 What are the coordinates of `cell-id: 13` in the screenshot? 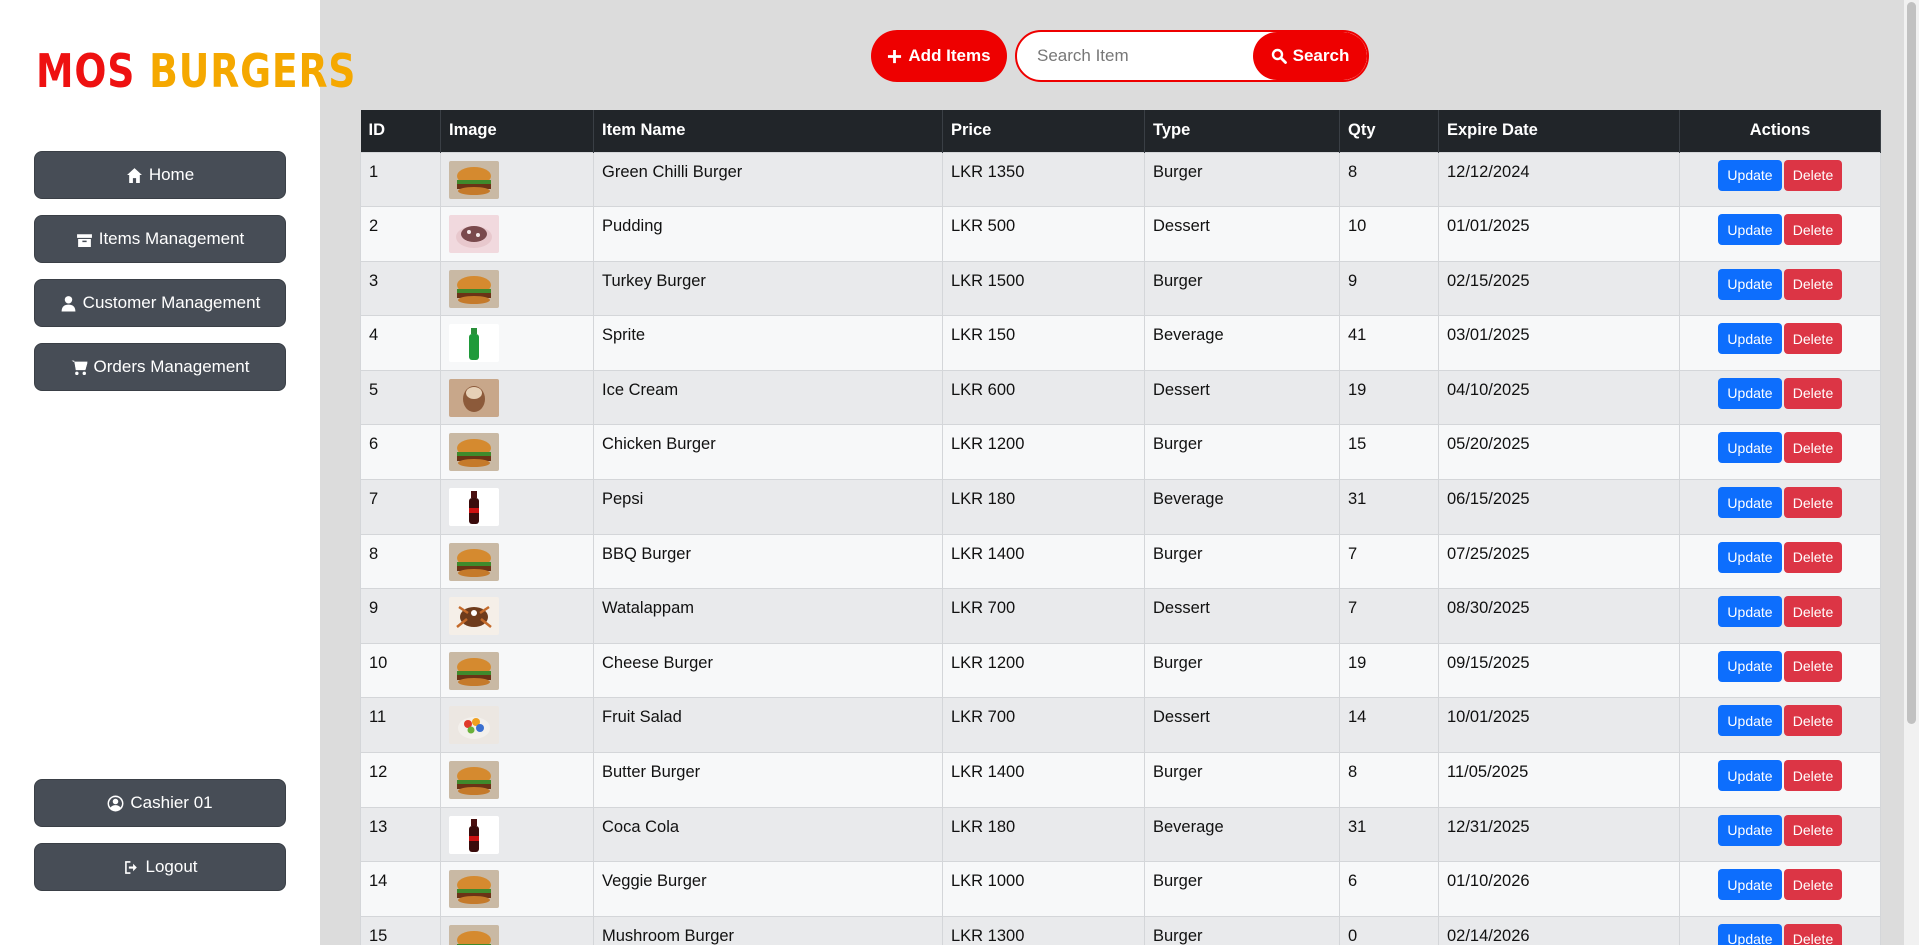 It's located at (400, 834).